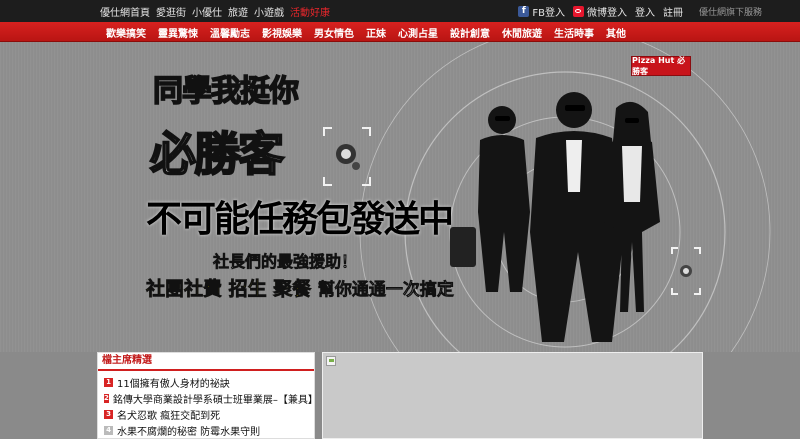 Image resolution: width=800 pixels, height=439 pixels. What do you see at coordinates (206, 362) in the screenshot?
I see `featured-list-title: 檔主席精選` at bounding box center [206, 362].